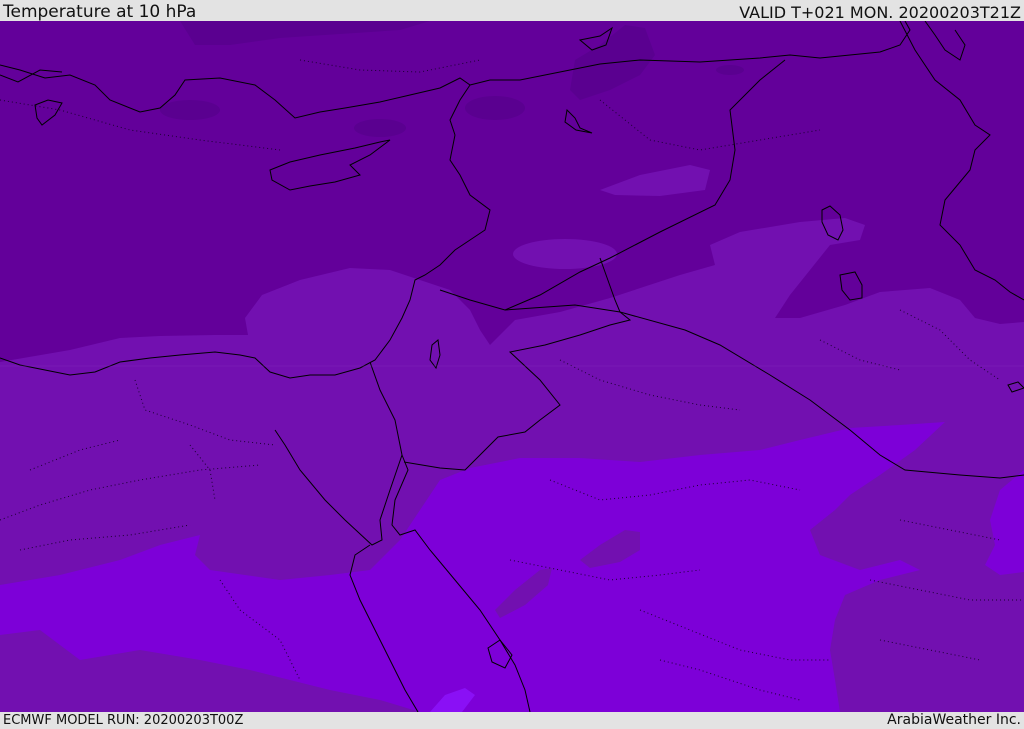  Describe the element at coordinates (123, 720) in the screenshot. I see `model-run: ECMWF MODEL RUN: 20200203T00Z` at that location.